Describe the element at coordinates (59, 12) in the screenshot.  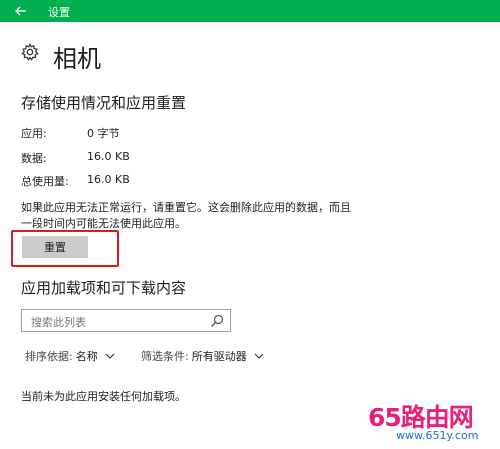
I see `window-title: 设置` at that location.